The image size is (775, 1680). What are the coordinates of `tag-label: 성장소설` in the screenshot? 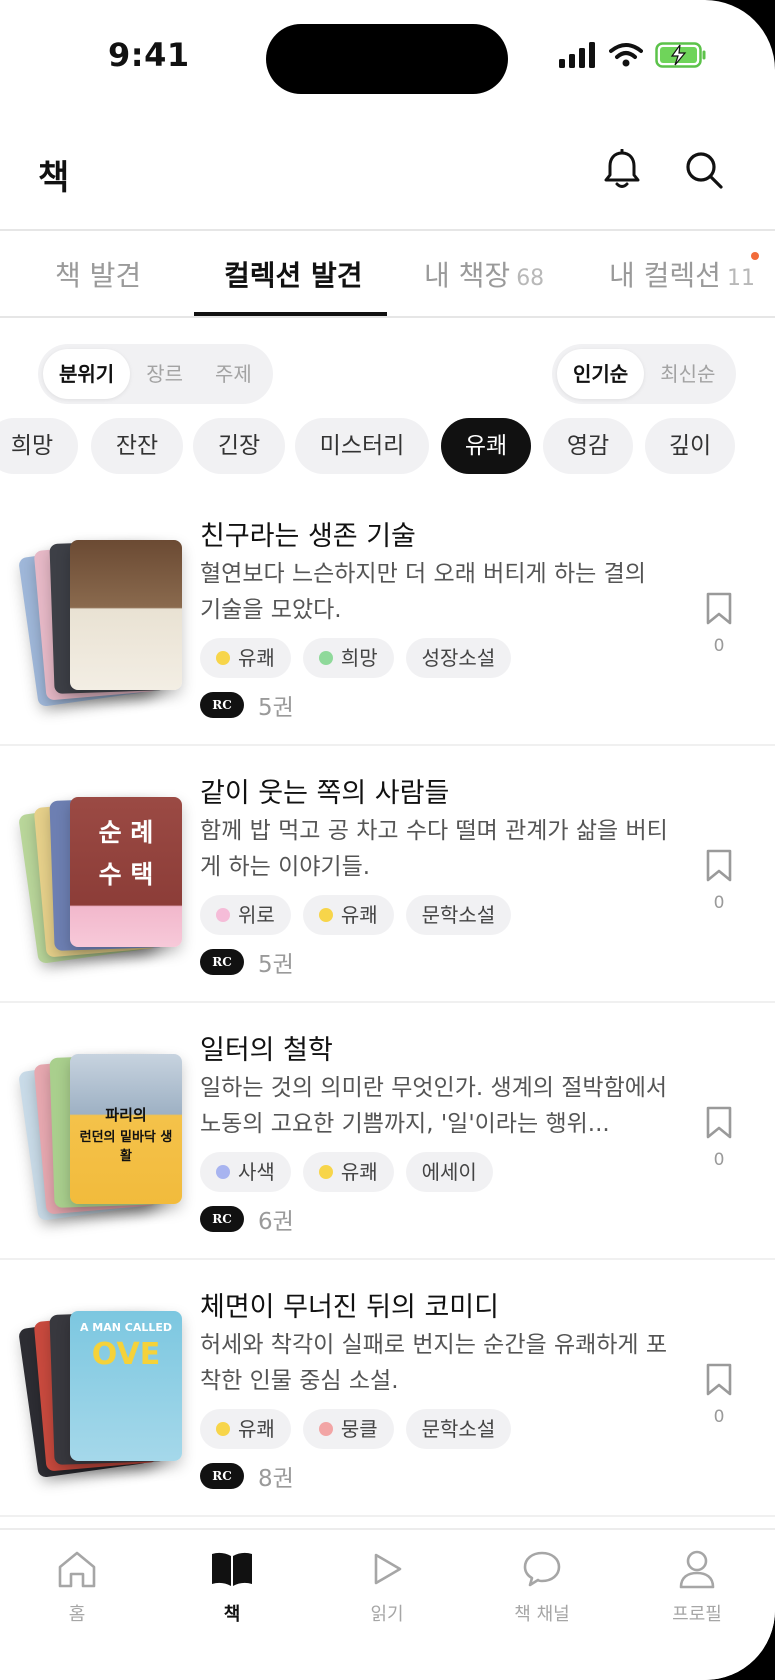 It's located at (458, 658).